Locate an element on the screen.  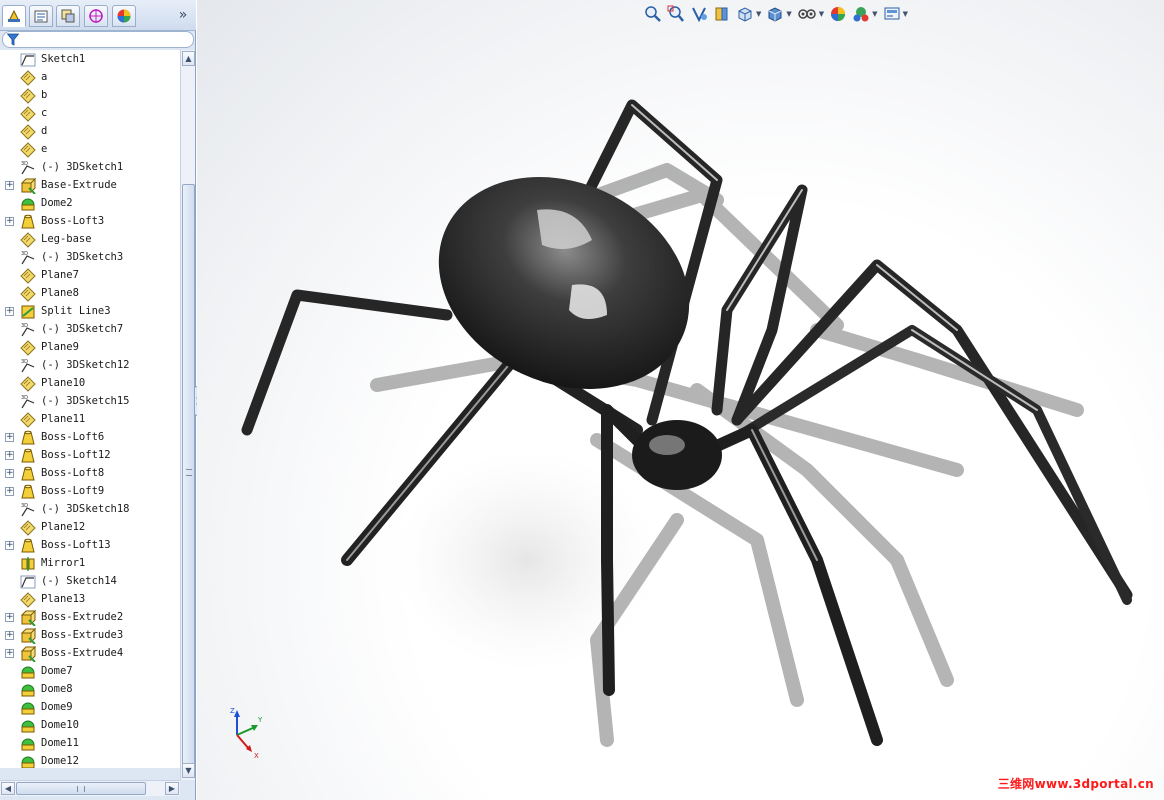
configuration-manager-tab is located at coordinates (68, 16).